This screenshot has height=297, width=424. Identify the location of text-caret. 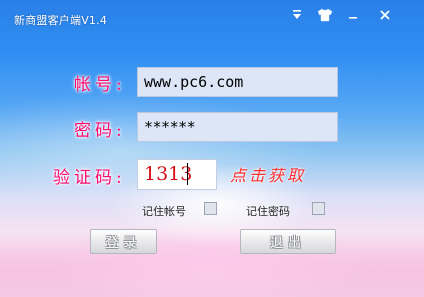
(187, 174).